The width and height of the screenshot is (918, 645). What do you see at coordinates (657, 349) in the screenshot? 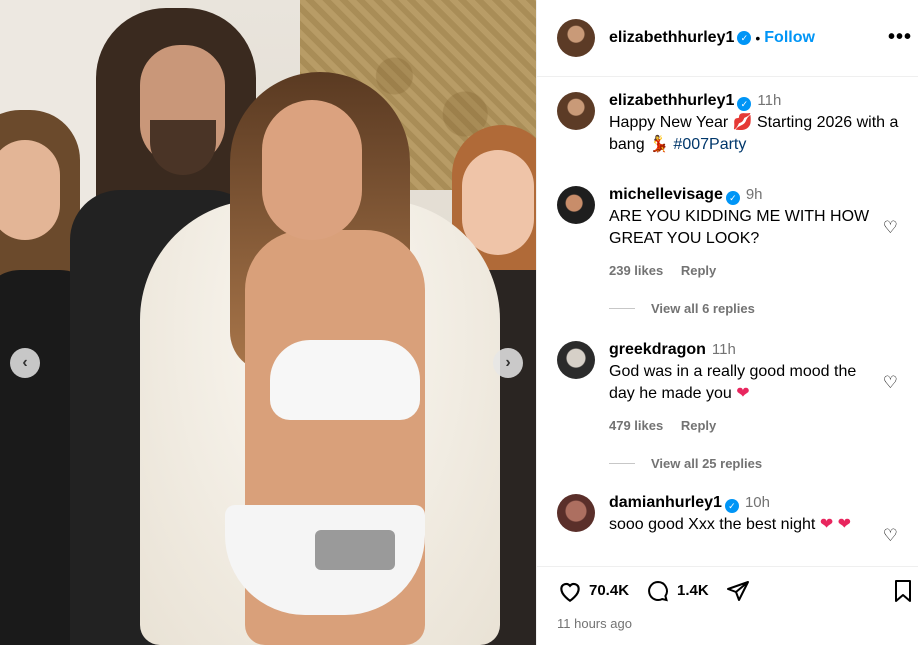
I see `commenter-username: greekdragon` at bounding box center [657, 349].